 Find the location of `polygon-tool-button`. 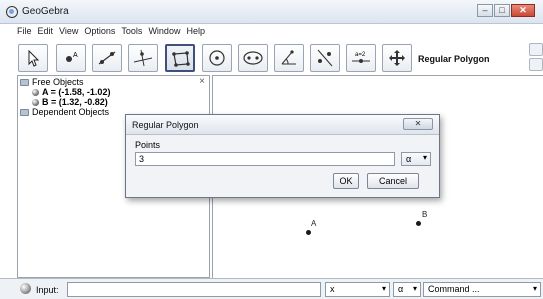

polygon-tool-button is located at coordinates (180, 58).